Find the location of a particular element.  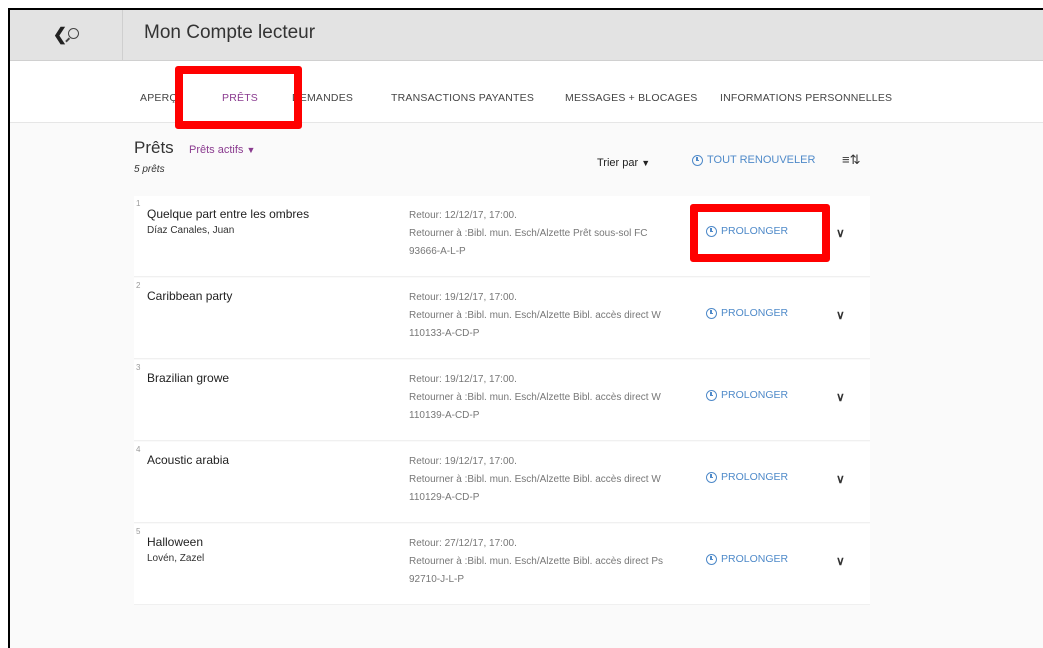

item-number: 2 is located at coordinates (138, 285).